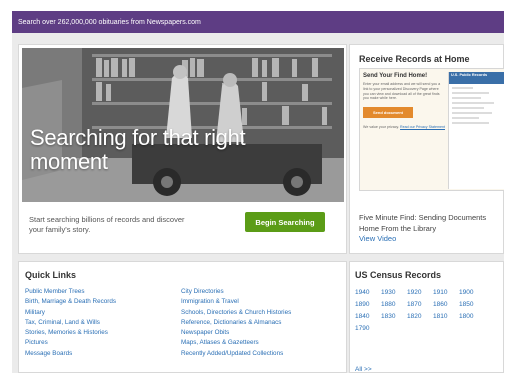 The image size is (515, 381). I want to click on promo-heading: Send Your Find Home!, so click(395, 76).